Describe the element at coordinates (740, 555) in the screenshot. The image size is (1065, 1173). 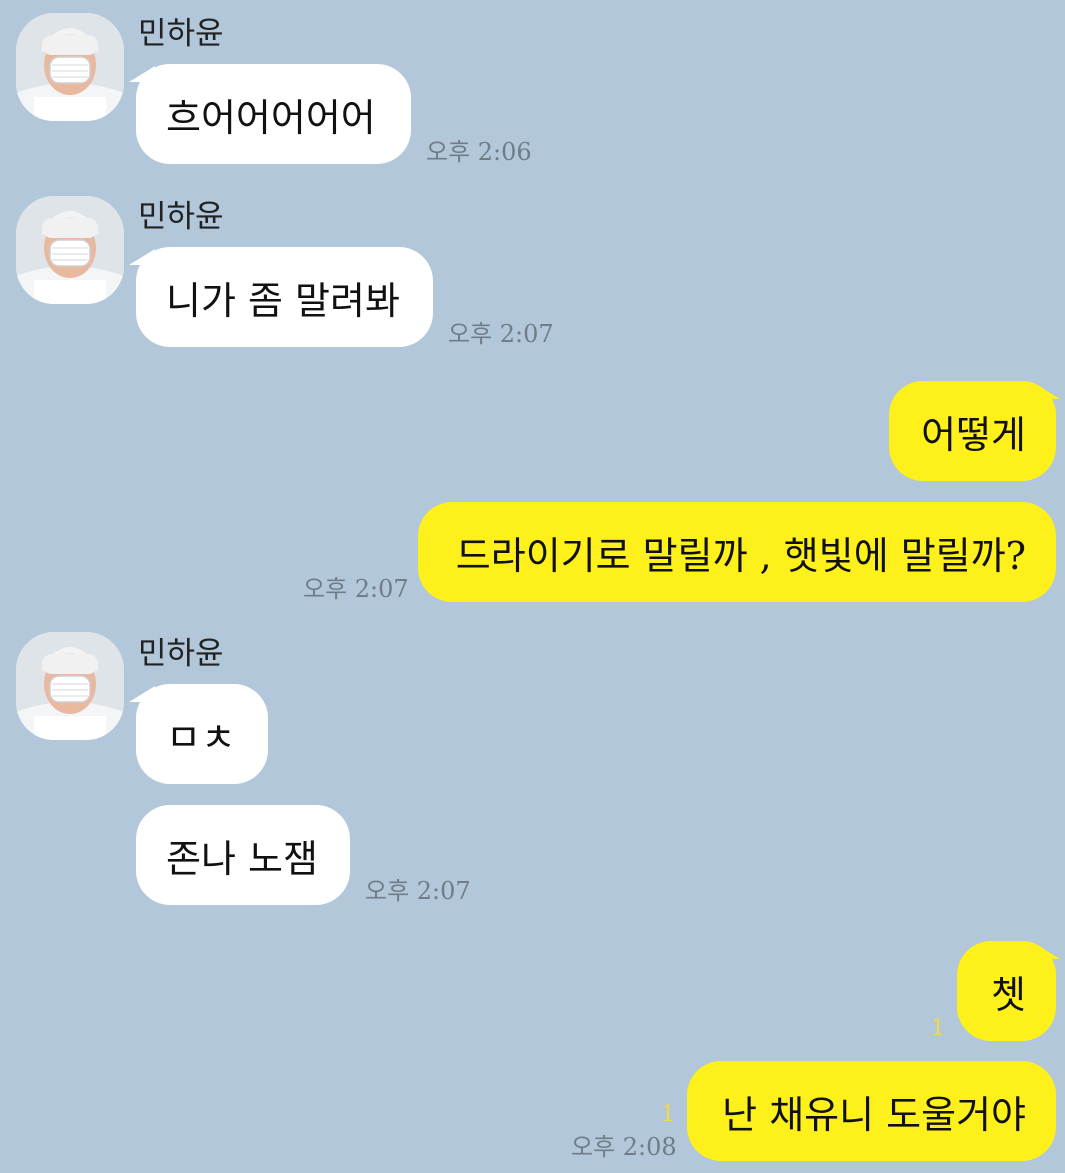
I see `message-text: 드라이기로 말릴까 , 햇빛에 말릴까?` at that location.